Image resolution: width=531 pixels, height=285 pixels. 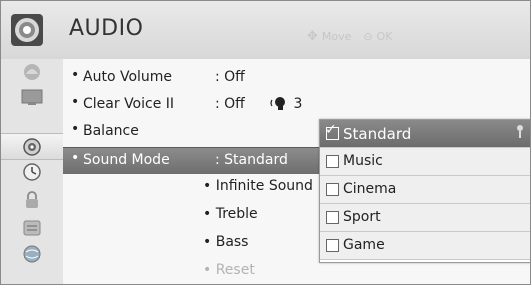 I want to click on display-icon, so click(x=32, y=97).